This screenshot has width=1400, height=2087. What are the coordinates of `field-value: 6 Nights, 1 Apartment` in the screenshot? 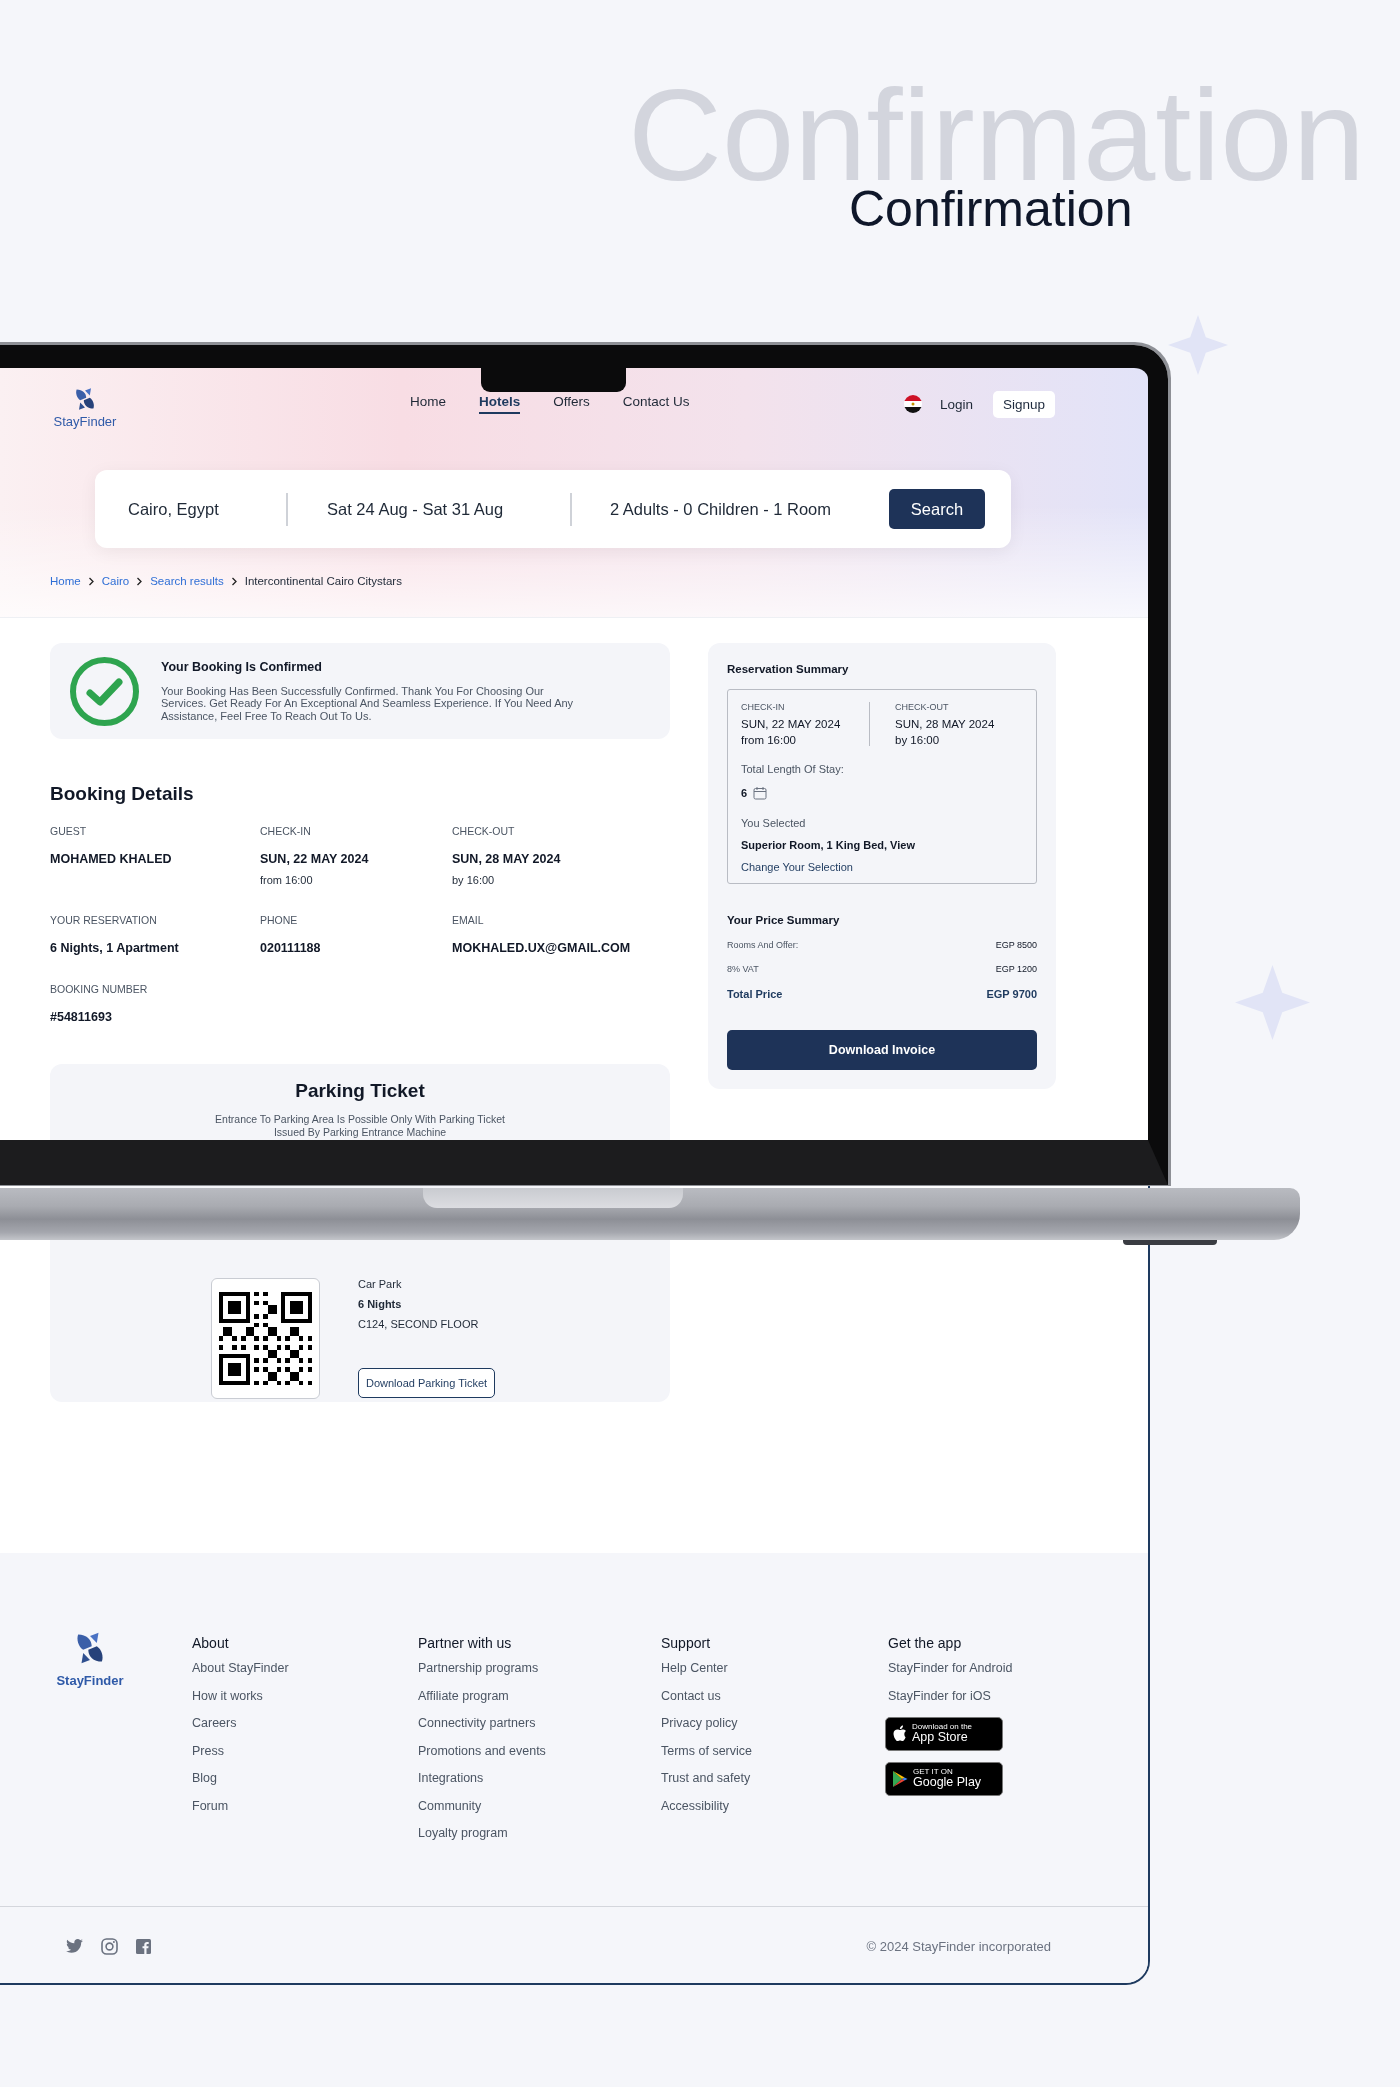 It's located at (115, 948).